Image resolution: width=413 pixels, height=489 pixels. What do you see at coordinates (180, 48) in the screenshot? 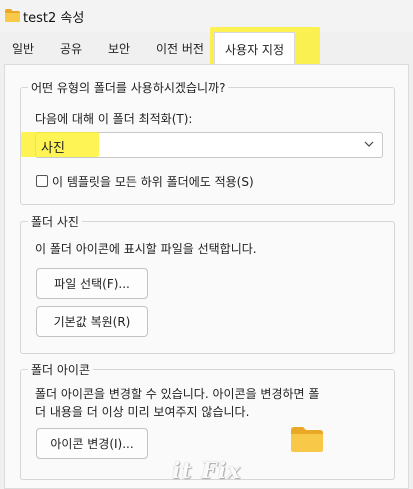
I see `tab-previous-versions: 이전 버전` at bounding box center [180, 48].